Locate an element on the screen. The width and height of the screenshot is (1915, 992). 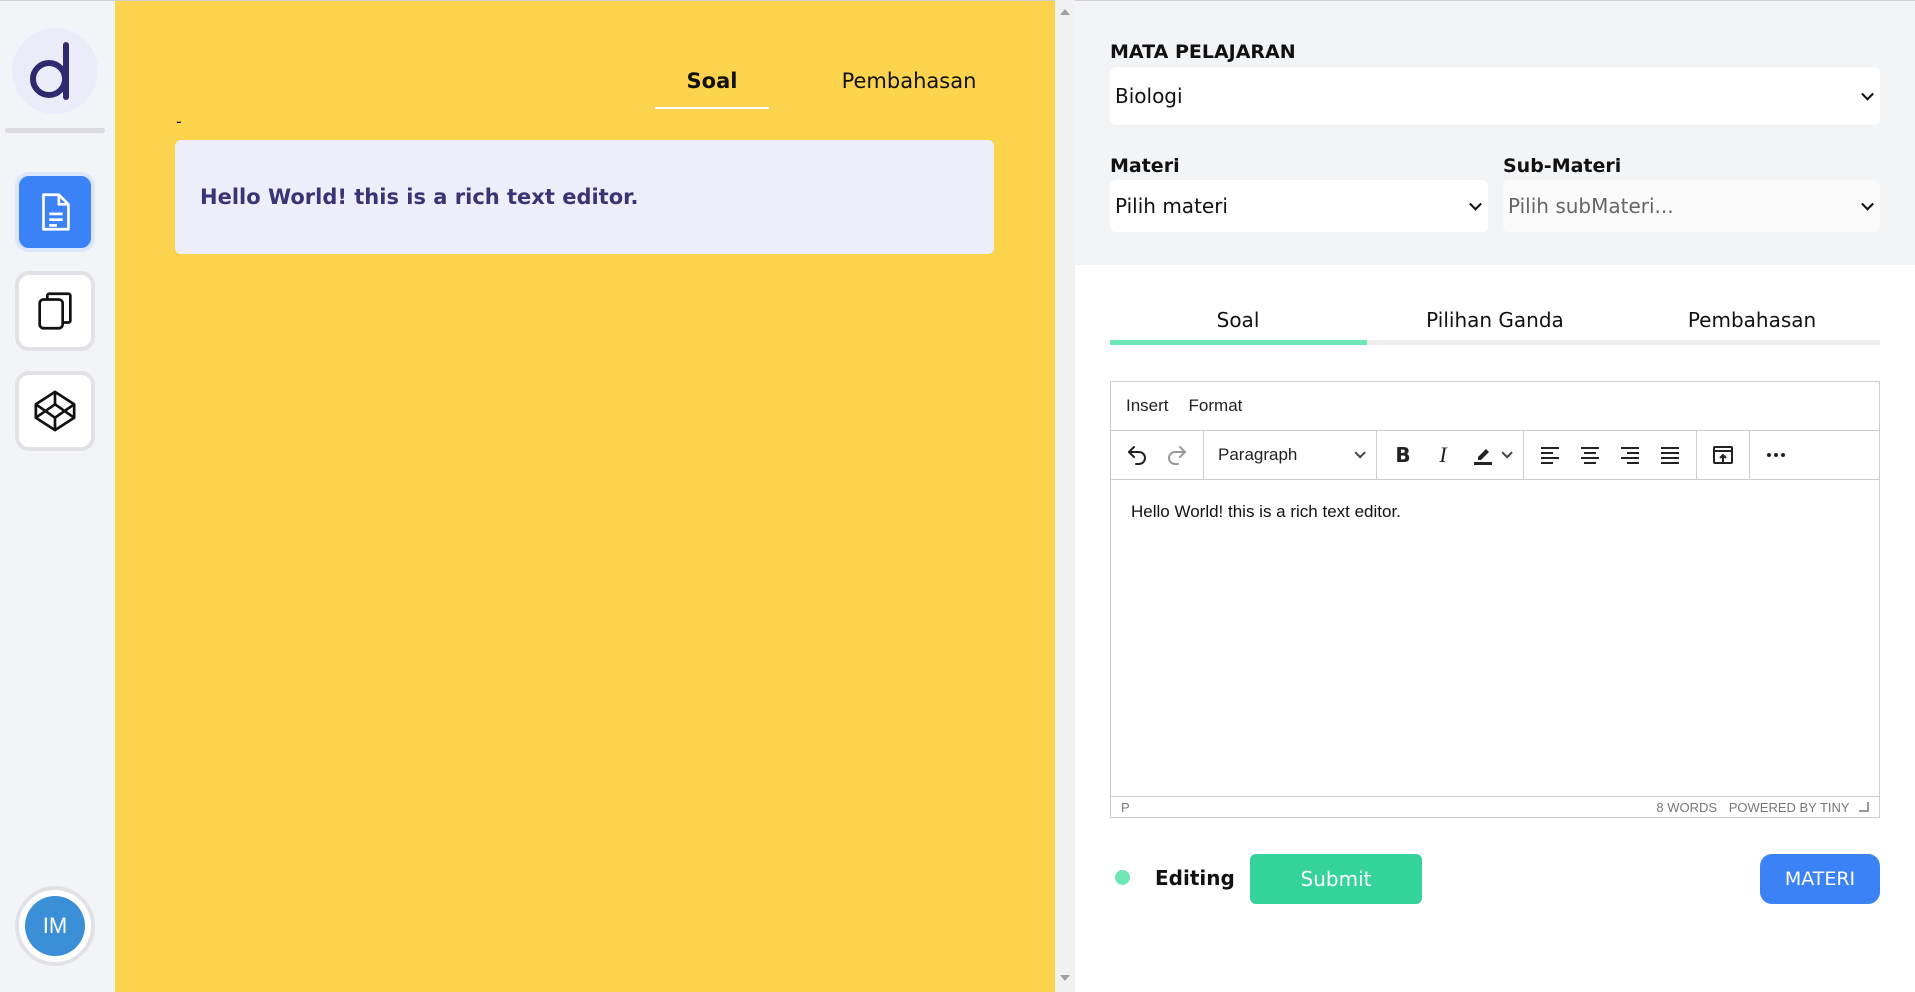
user-avatar-button: IM is located at coordinates (55, 926).